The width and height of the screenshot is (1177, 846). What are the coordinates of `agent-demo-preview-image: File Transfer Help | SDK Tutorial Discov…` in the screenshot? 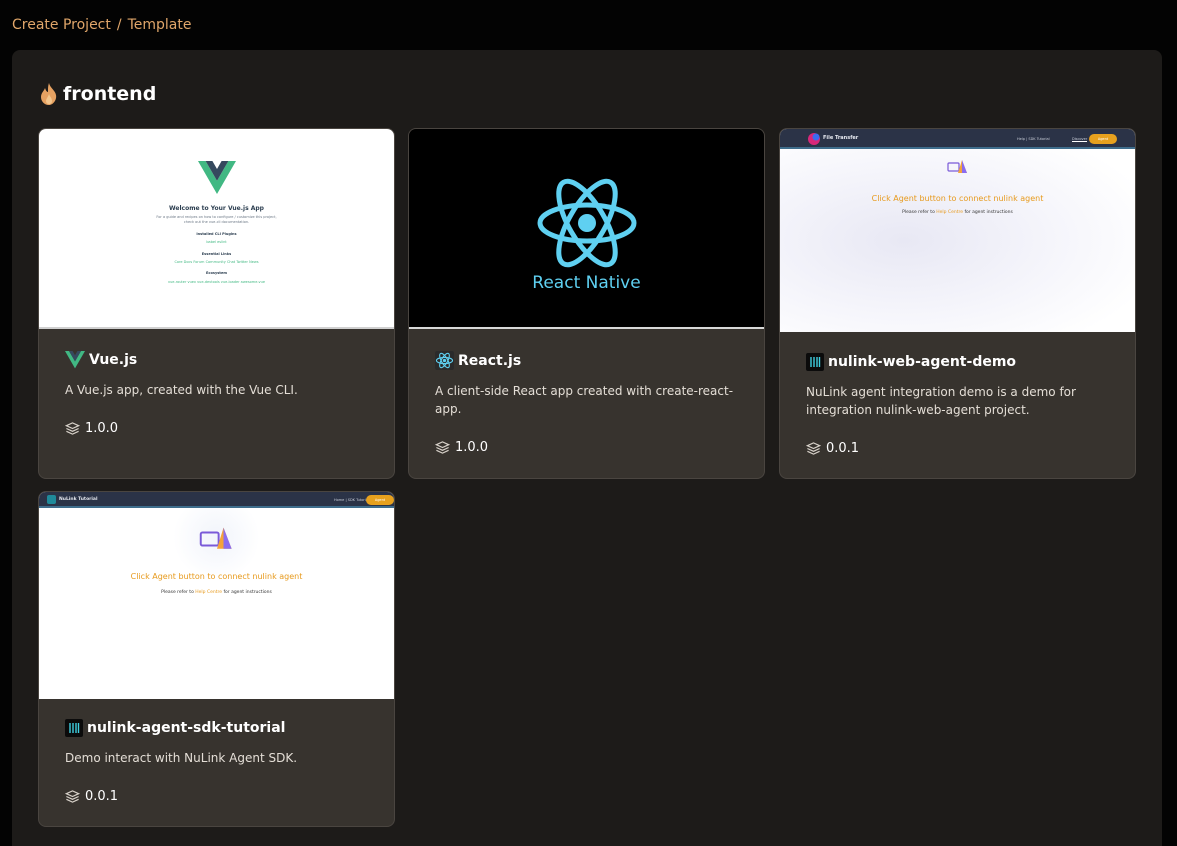 It's located at (957, 230).